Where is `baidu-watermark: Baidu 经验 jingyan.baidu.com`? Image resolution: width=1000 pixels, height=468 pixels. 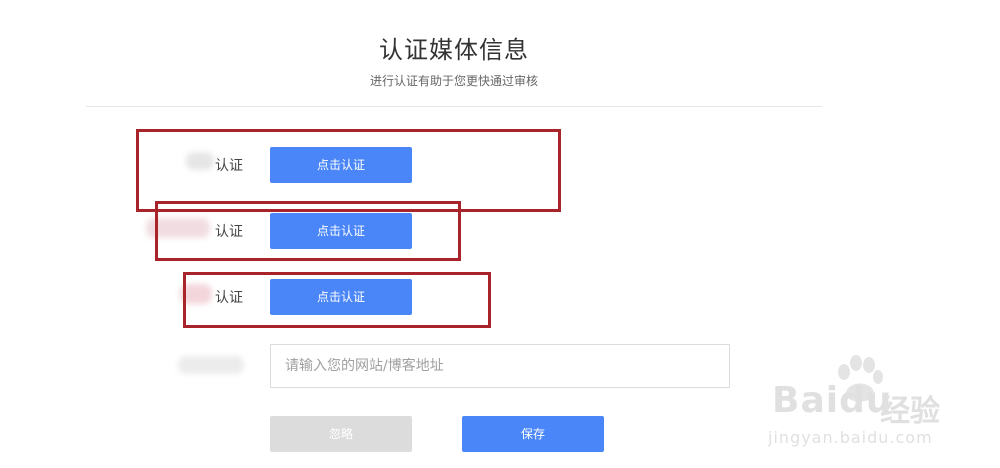 baidu-watermark: Baidu 经验 jingyan.baidu.com is located at coordinates (875, 408).